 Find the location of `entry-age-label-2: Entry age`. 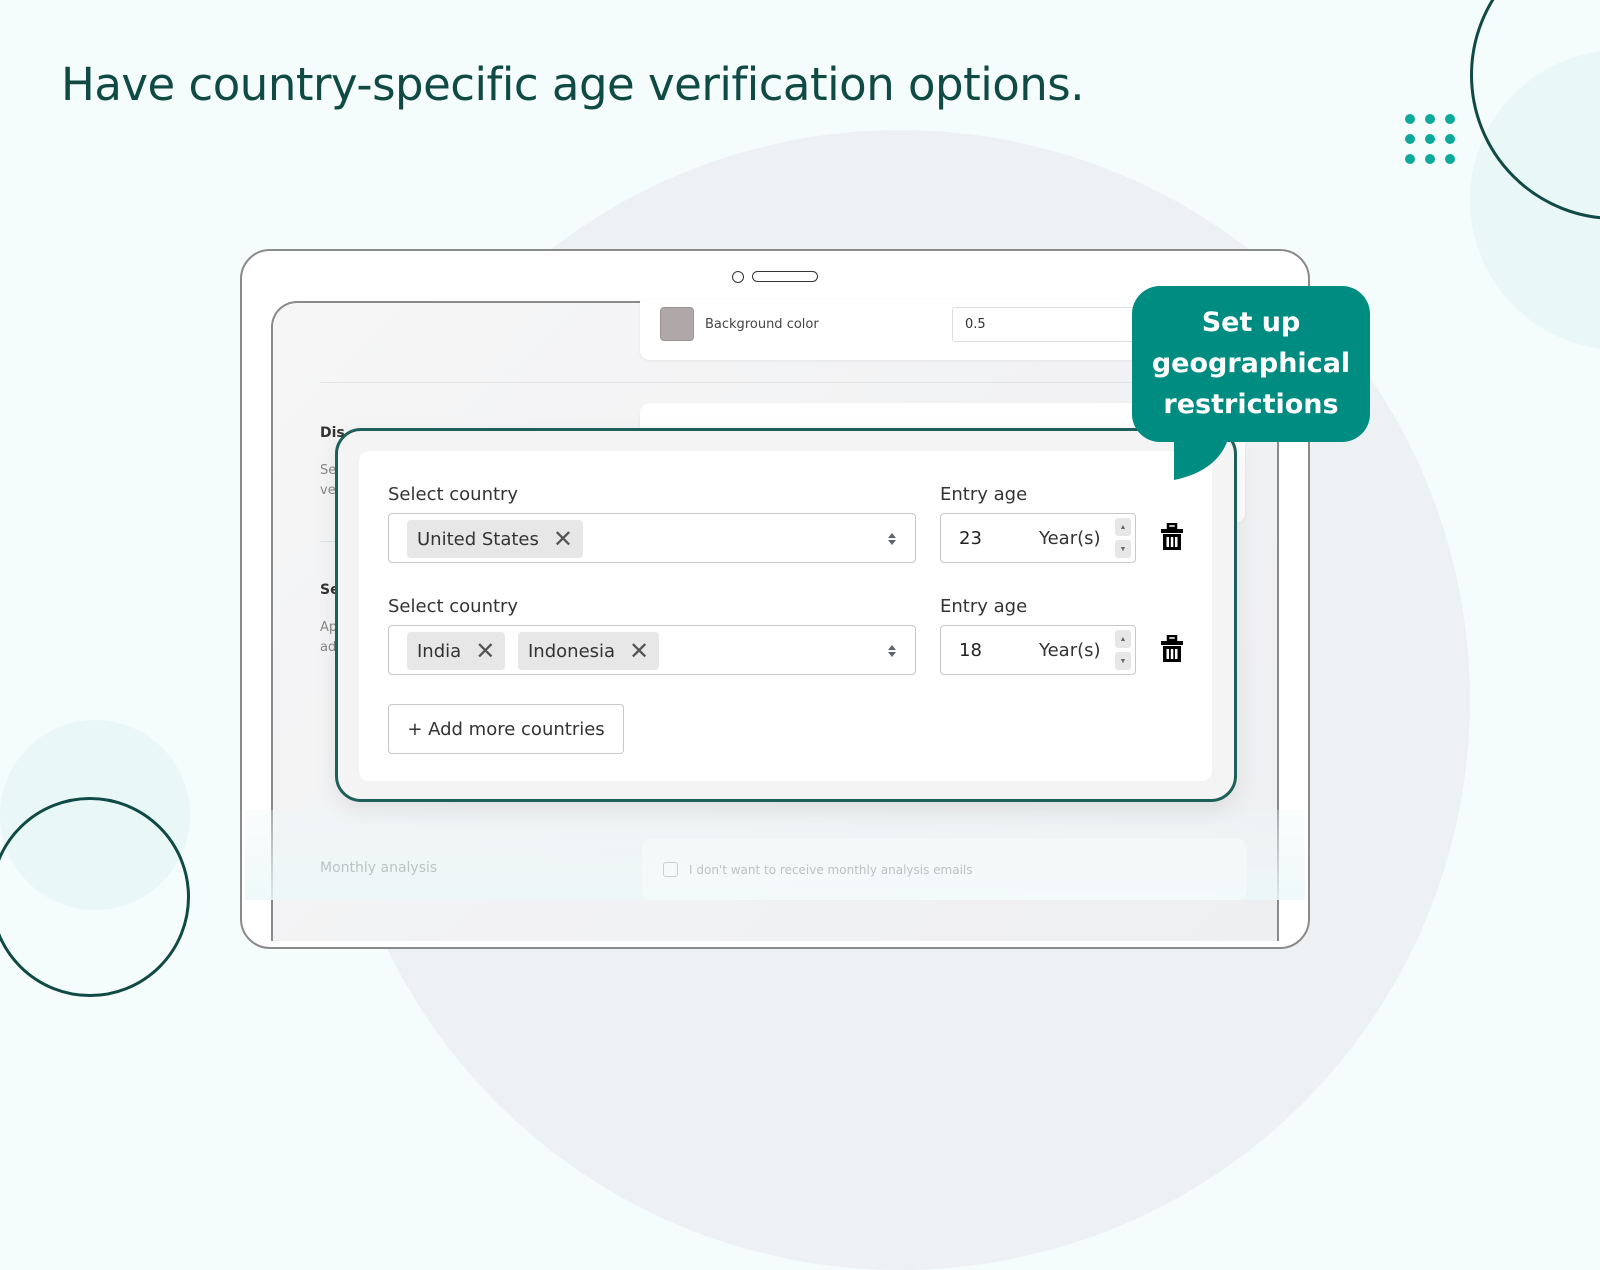

entry-age-label-2: Entry age is located at coordinates (984, 606).